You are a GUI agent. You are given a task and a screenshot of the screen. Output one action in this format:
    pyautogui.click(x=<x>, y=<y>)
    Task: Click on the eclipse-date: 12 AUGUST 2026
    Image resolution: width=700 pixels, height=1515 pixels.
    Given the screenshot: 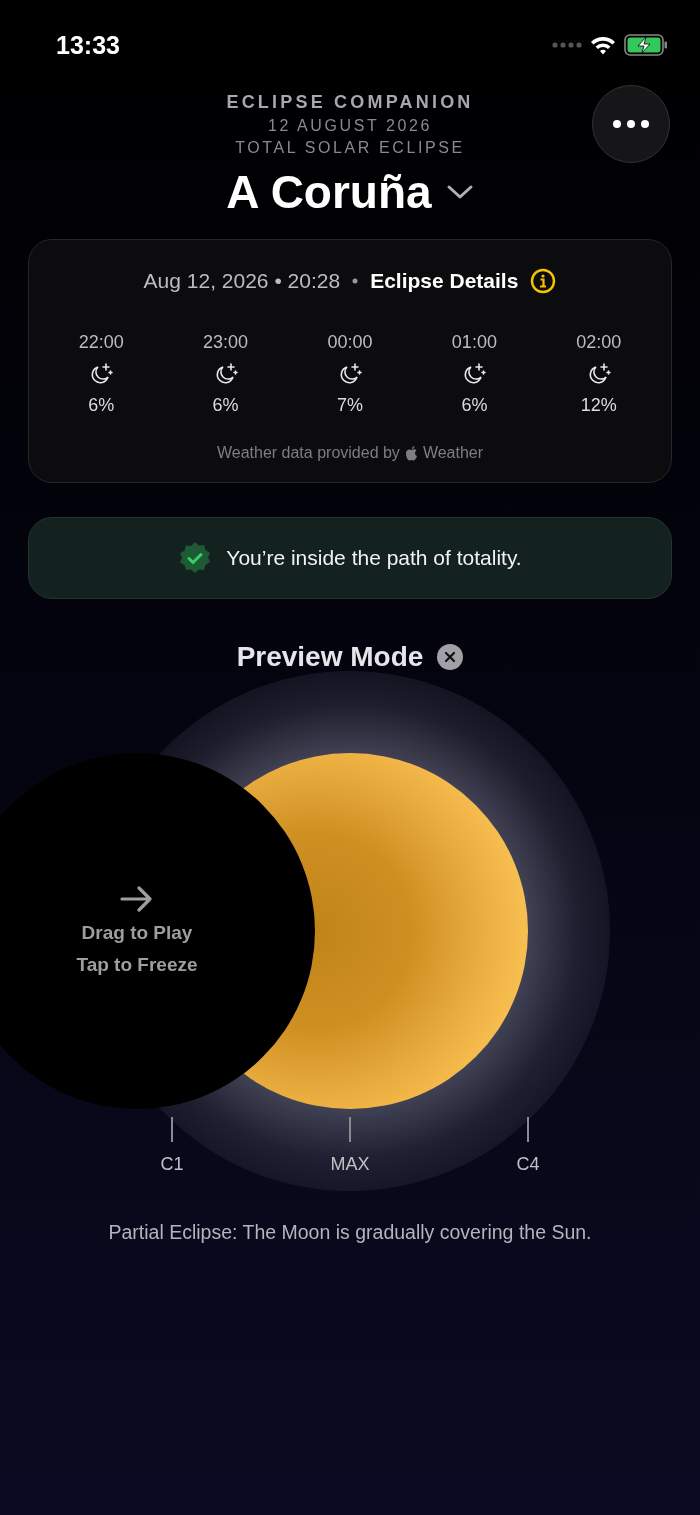 What is the action you would take?
    pyautogui.click(x=350, y=126)
    